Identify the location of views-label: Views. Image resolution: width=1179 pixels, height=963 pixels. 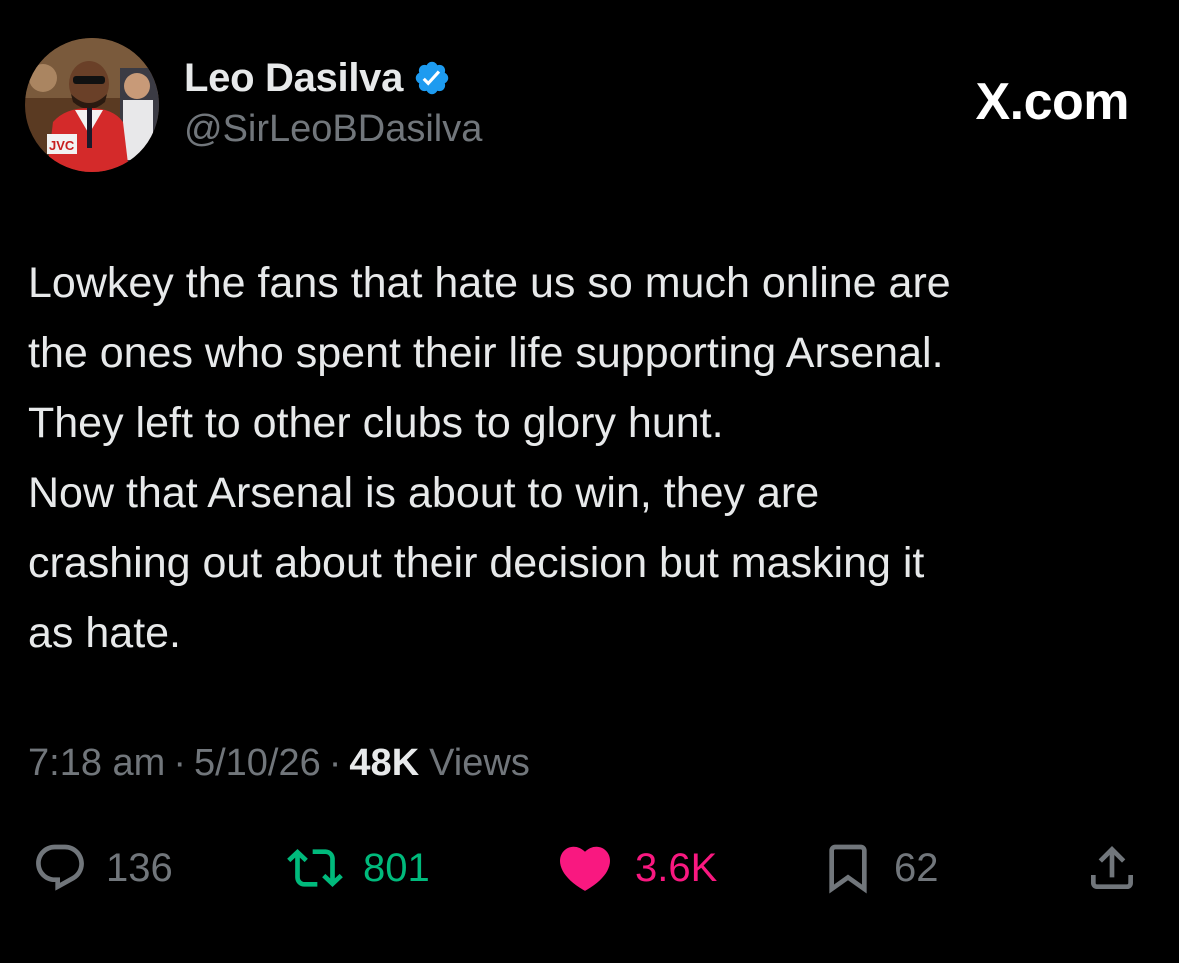
(479, 763).